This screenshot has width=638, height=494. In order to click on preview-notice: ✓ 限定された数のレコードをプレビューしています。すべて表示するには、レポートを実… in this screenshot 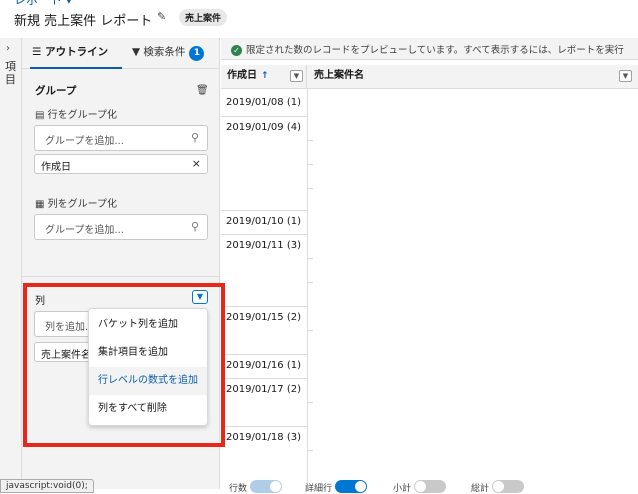, I will do `click(429, 49)`.